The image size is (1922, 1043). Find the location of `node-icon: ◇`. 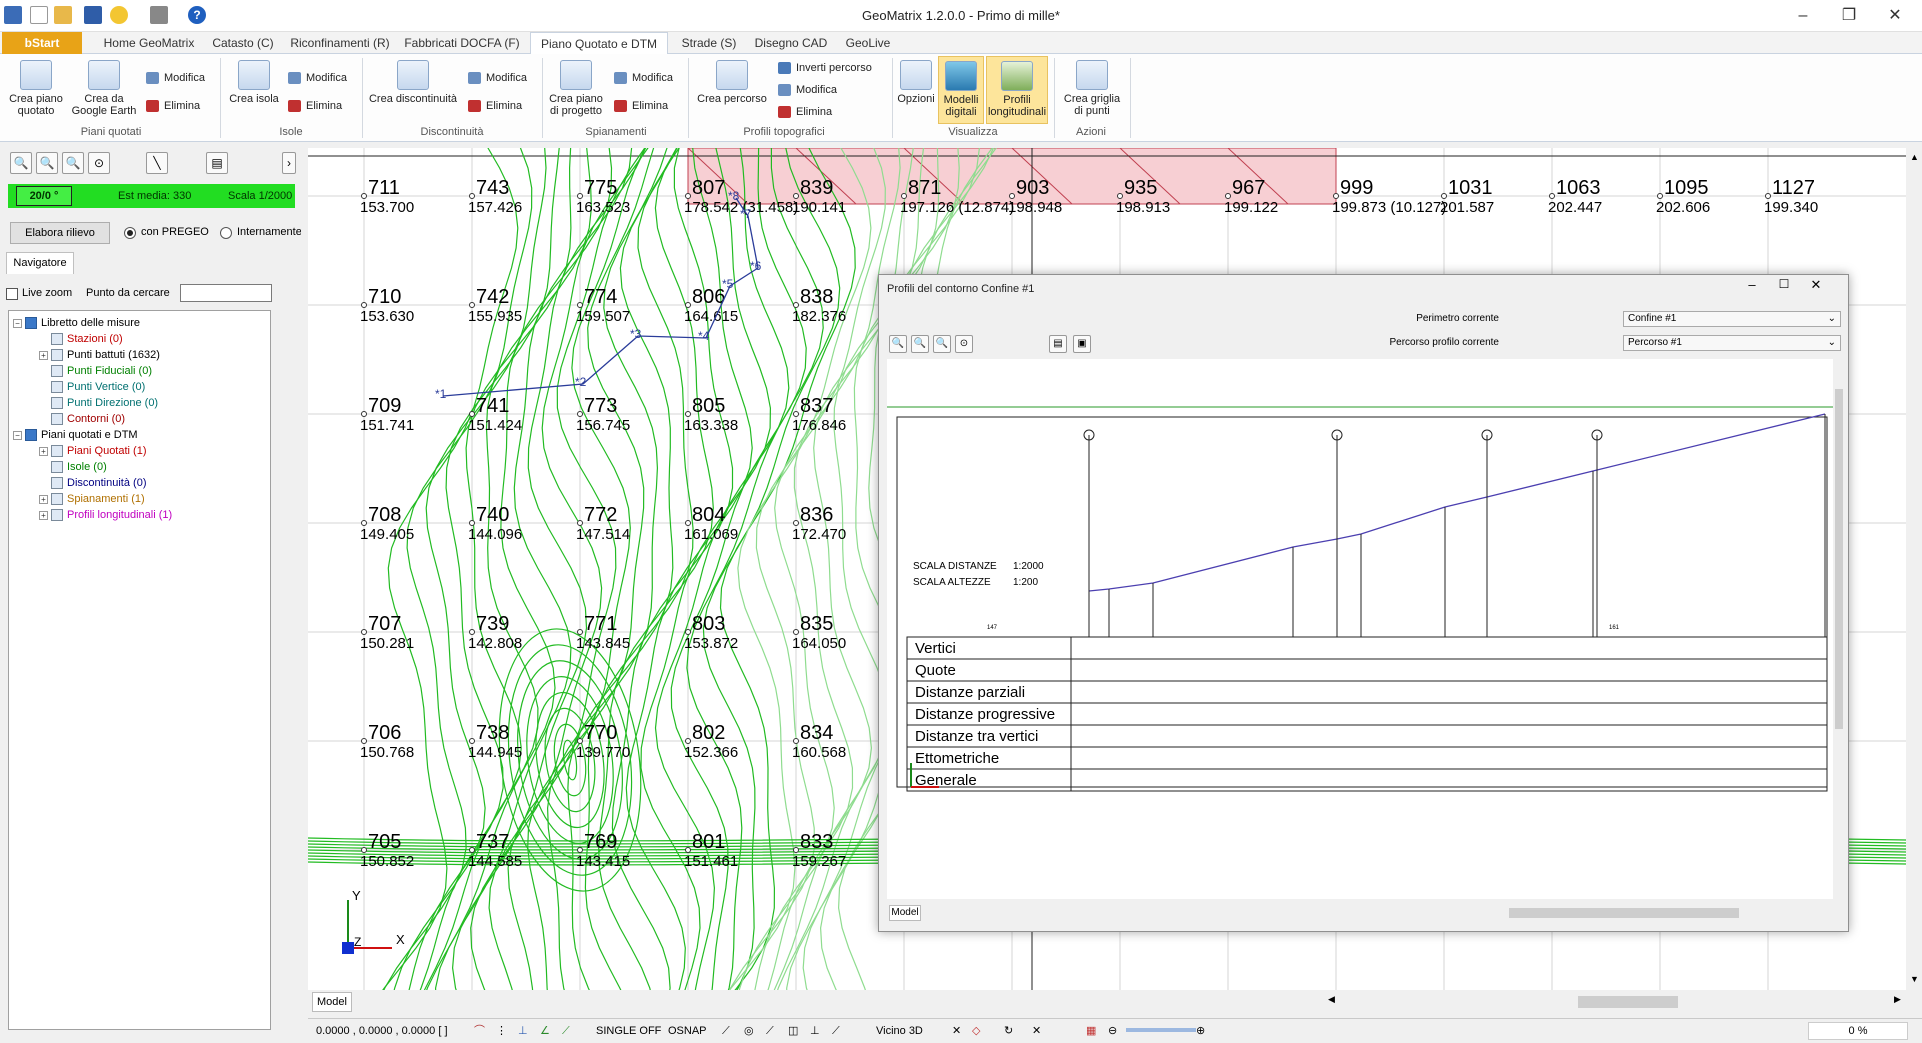

node-icon: ◇ is located at coordinates (976, 1031).